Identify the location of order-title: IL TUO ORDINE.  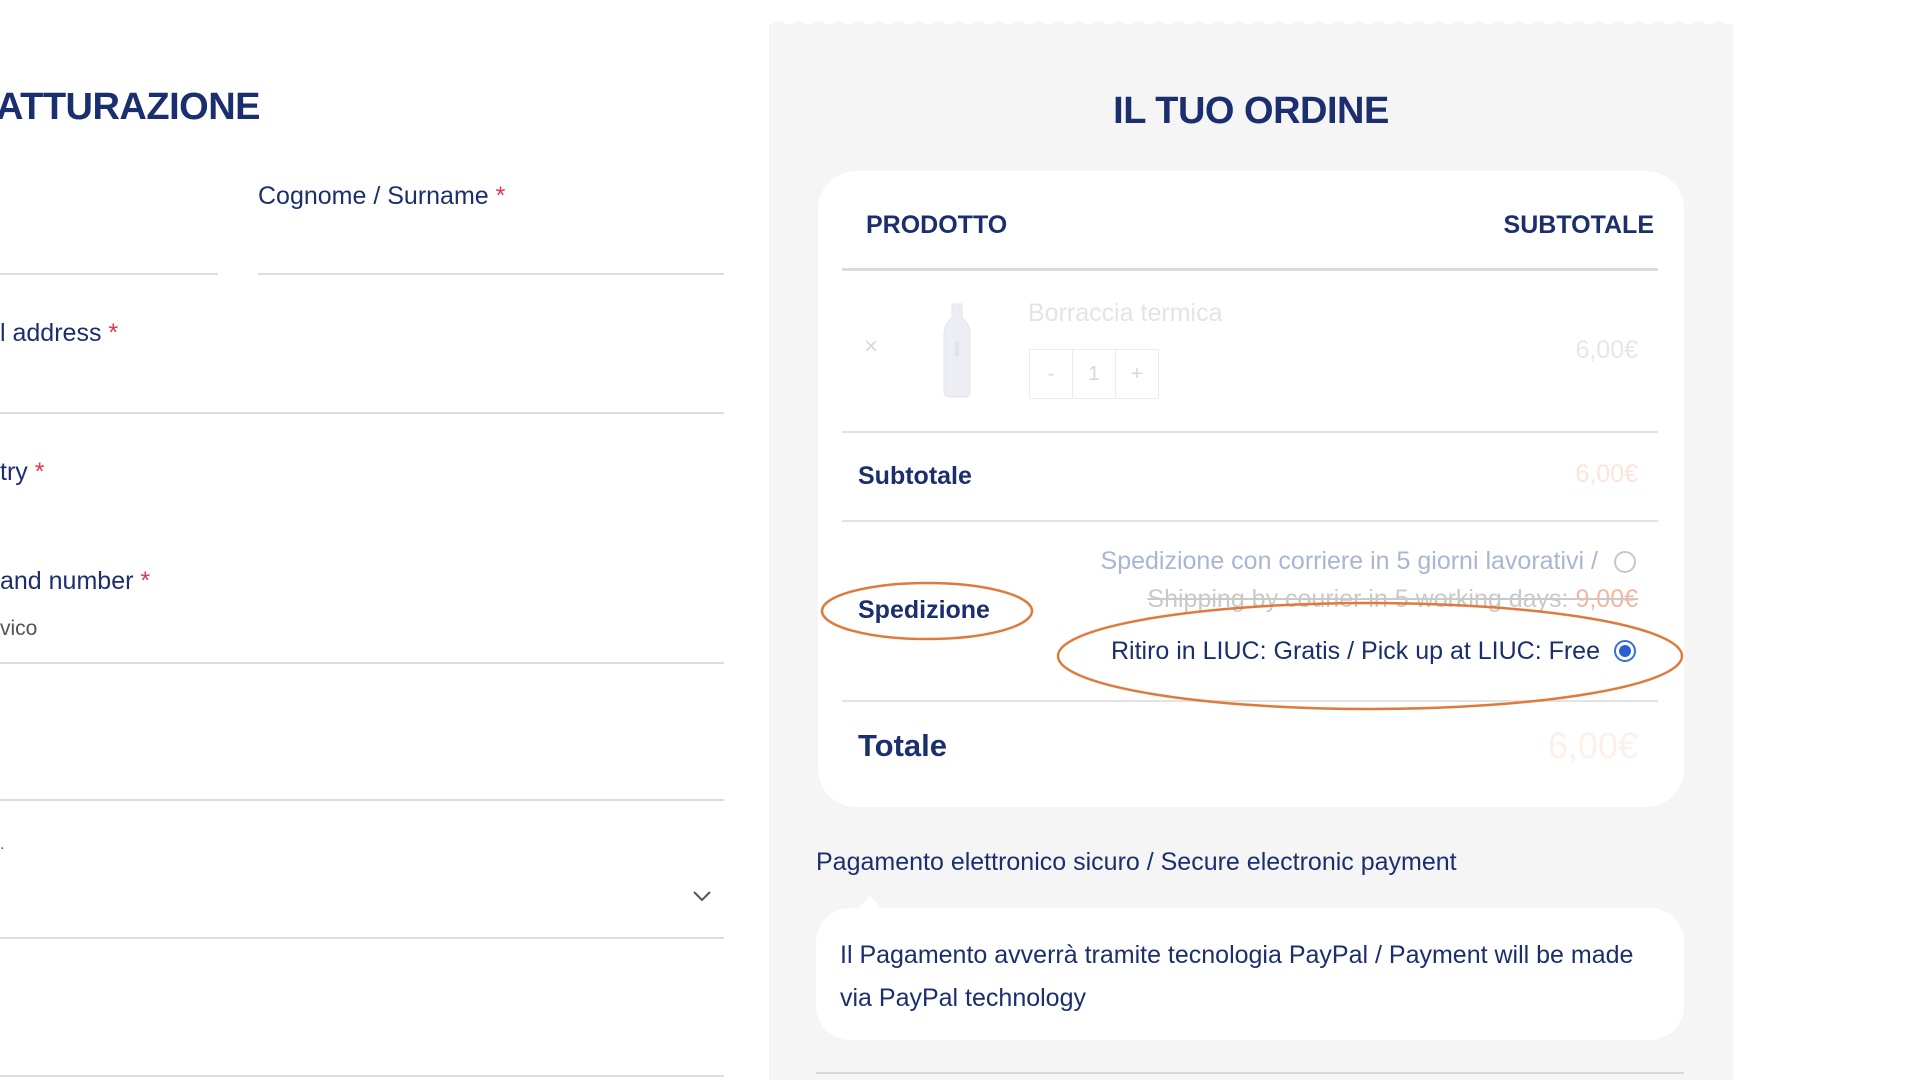
(1251, 111).